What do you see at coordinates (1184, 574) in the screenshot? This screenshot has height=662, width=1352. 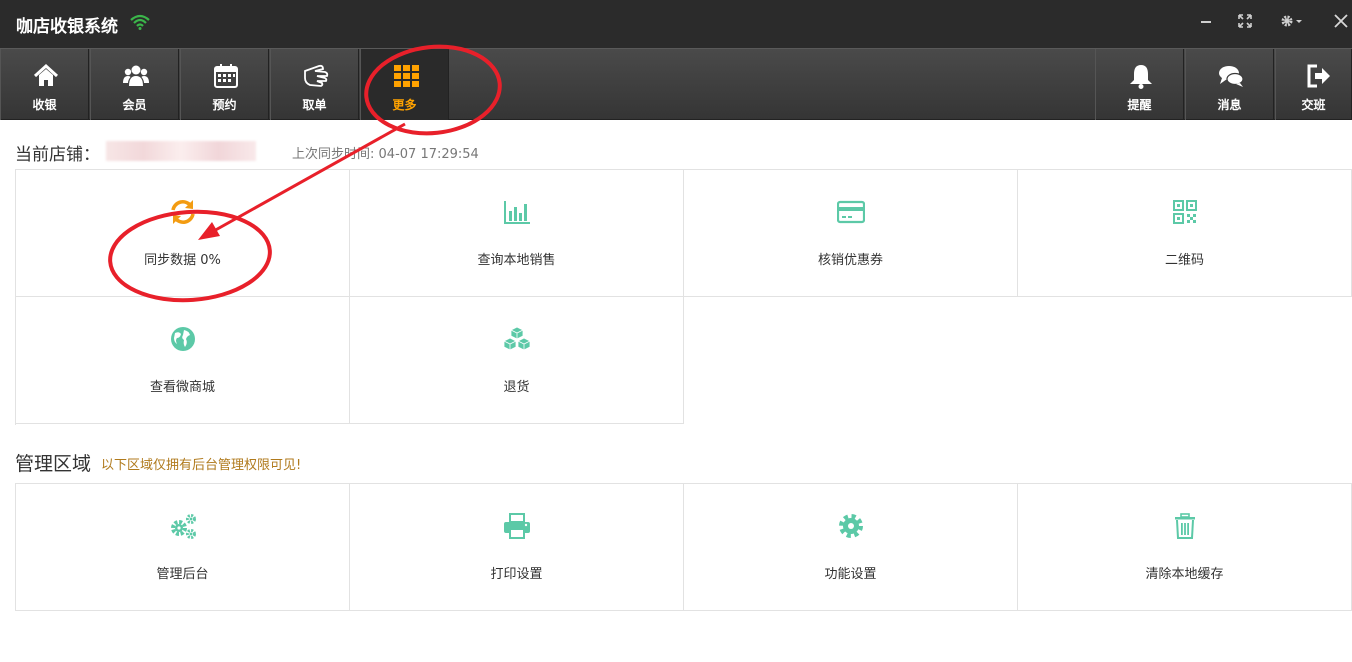 I see `admin-label: 清除本地缓存` at bounding box center [1184, 574].